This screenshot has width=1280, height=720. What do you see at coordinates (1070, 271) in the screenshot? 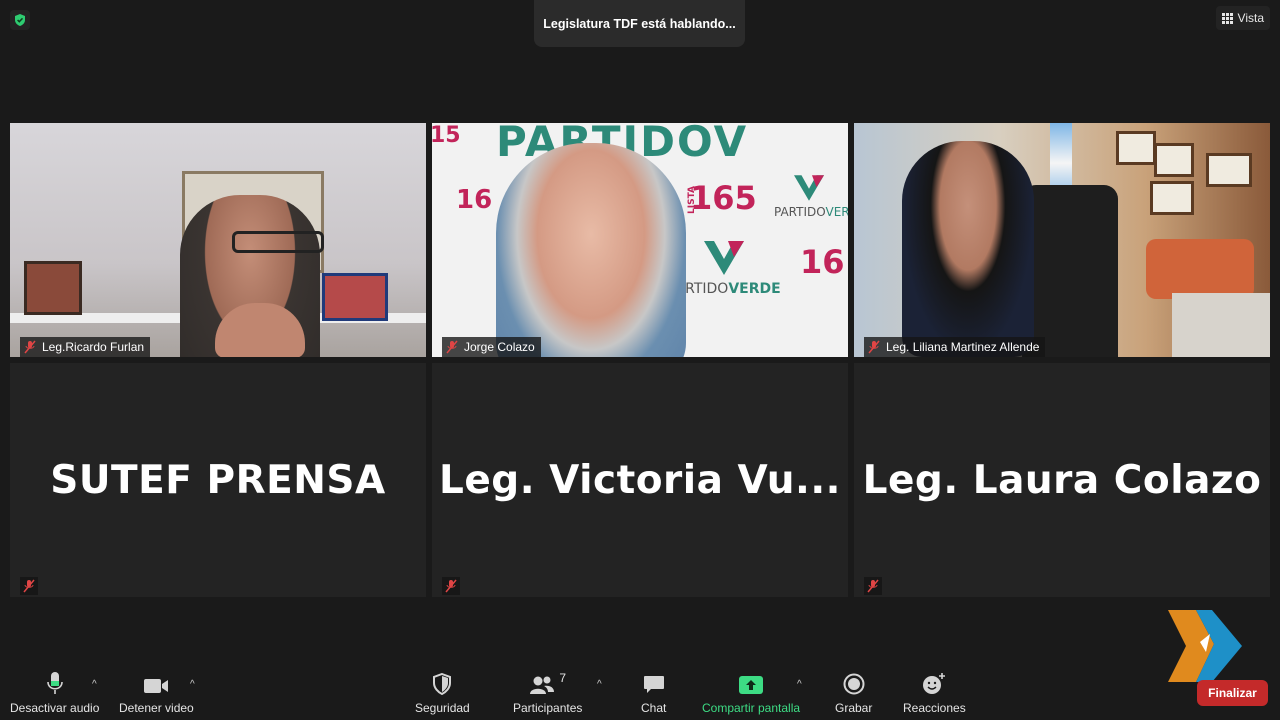
I see `office-chair` at bounding box center [1070, 271].